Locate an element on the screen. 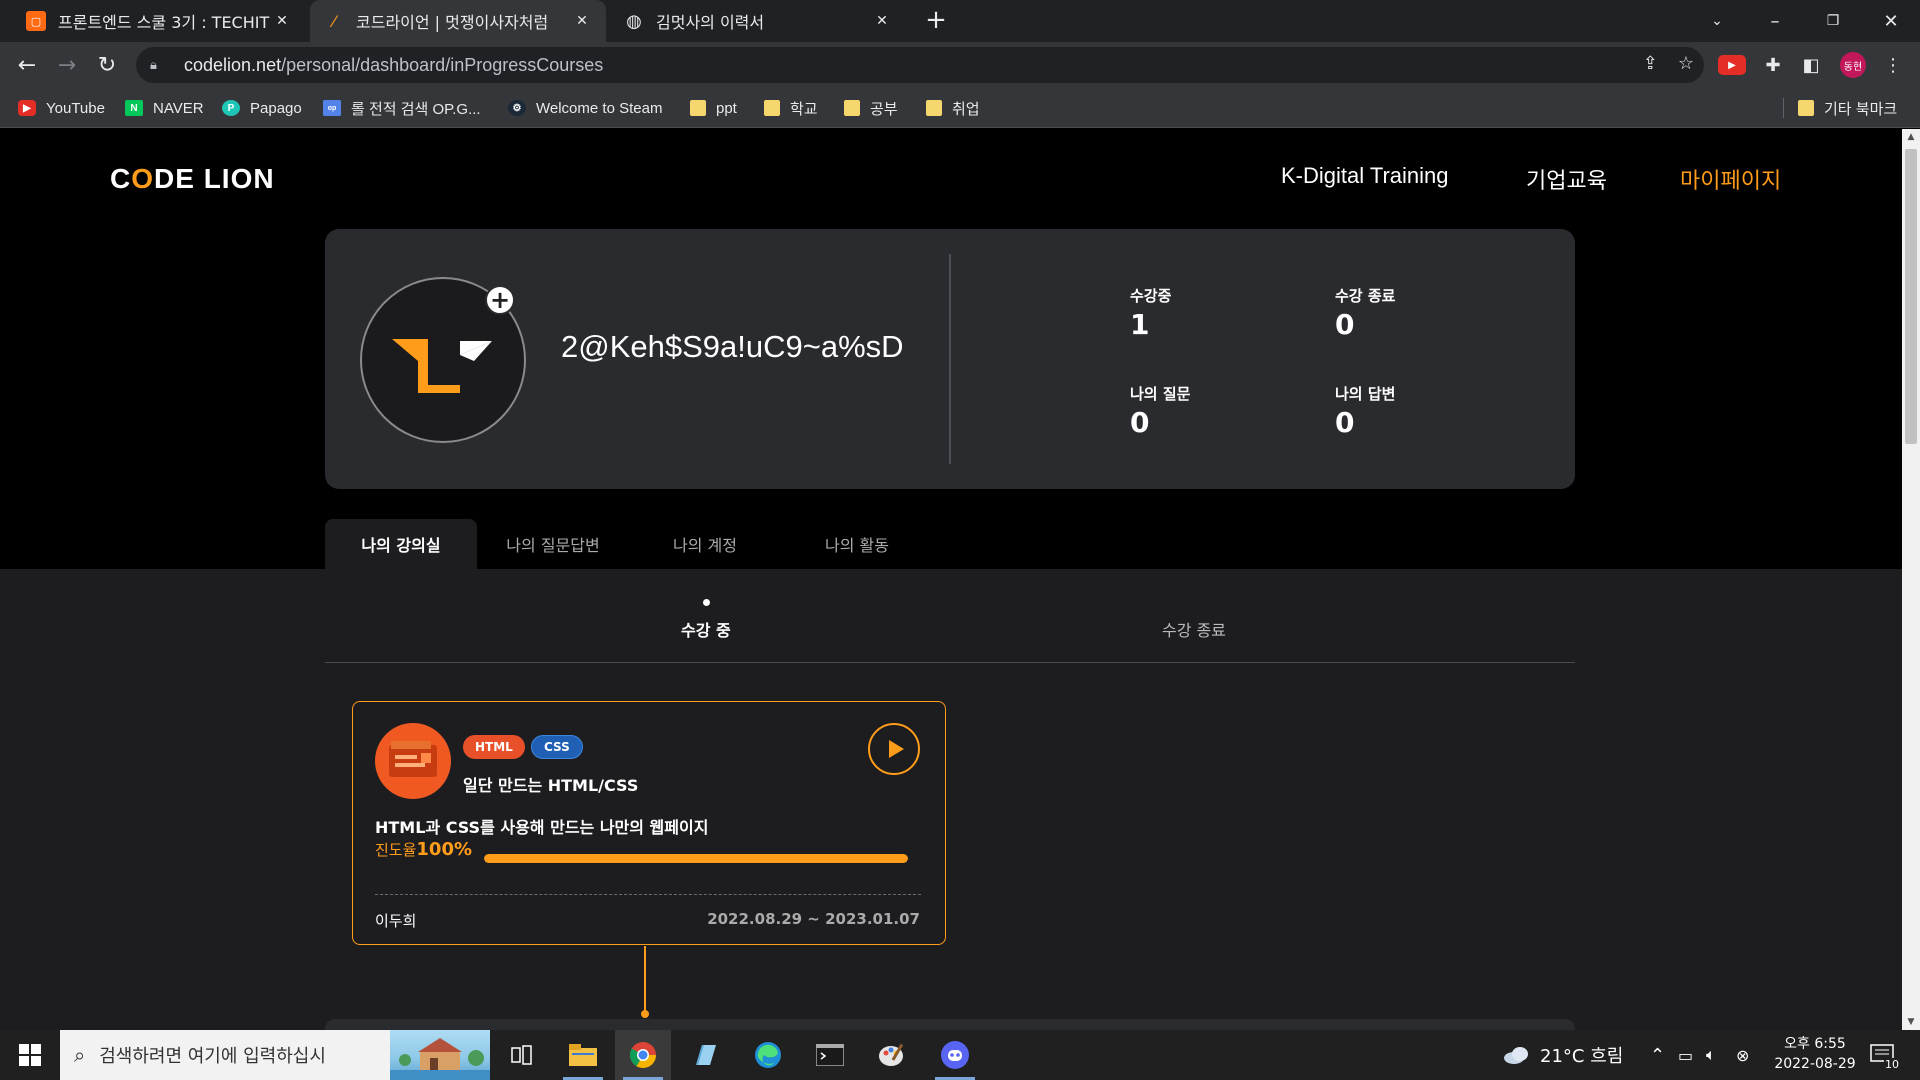 Image resolution: width=1920 pixels, height=1080 pixels. stat-my-questions: 나의 질문 0 is located at coordinates (1160, 411).